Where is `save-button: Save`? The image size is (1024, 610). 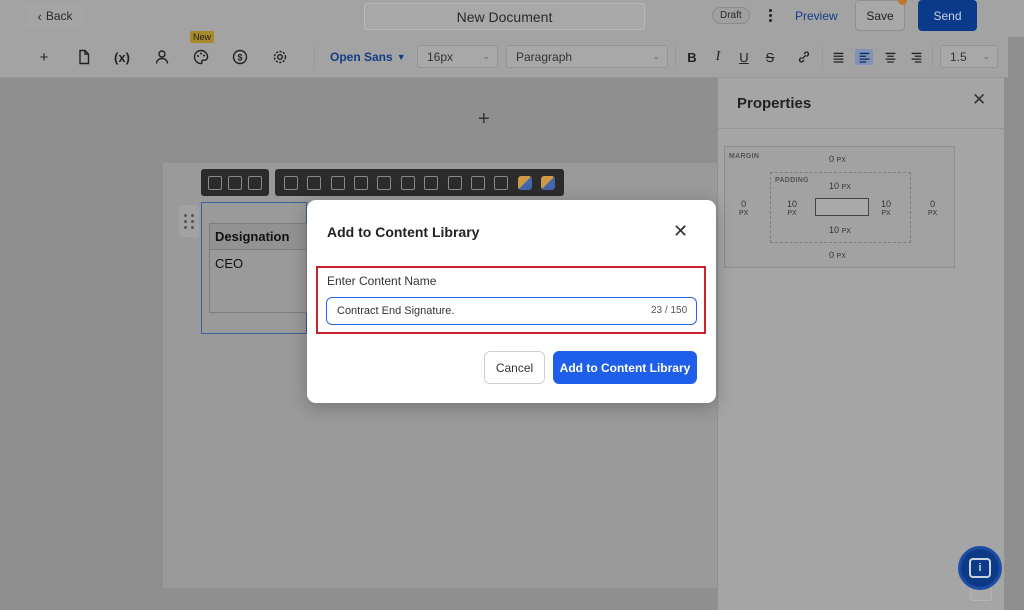 save-button: Save is located at coordinates (880, 15).